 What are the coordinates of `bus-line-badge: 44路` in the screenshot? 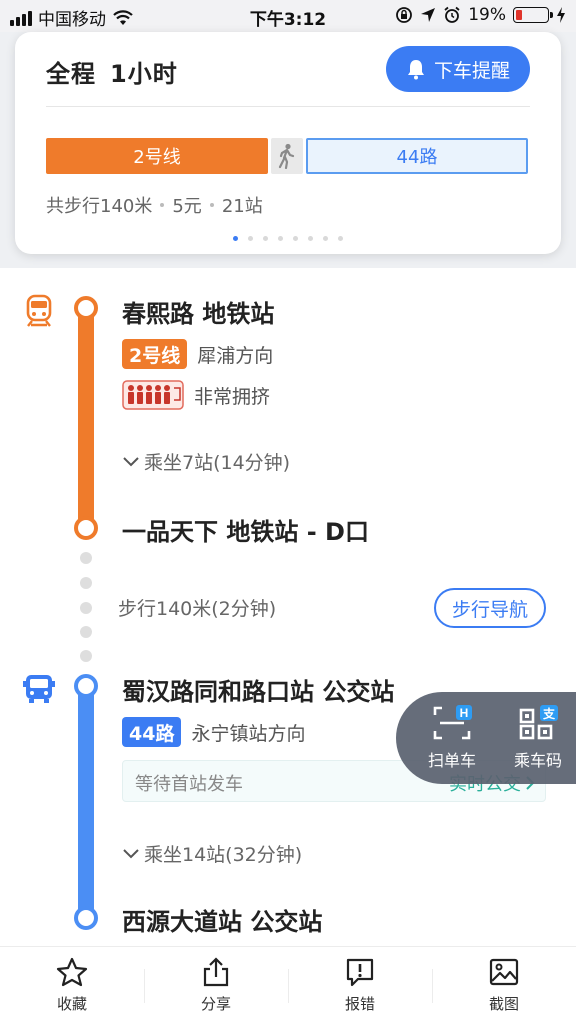 It's located at (152, 732).